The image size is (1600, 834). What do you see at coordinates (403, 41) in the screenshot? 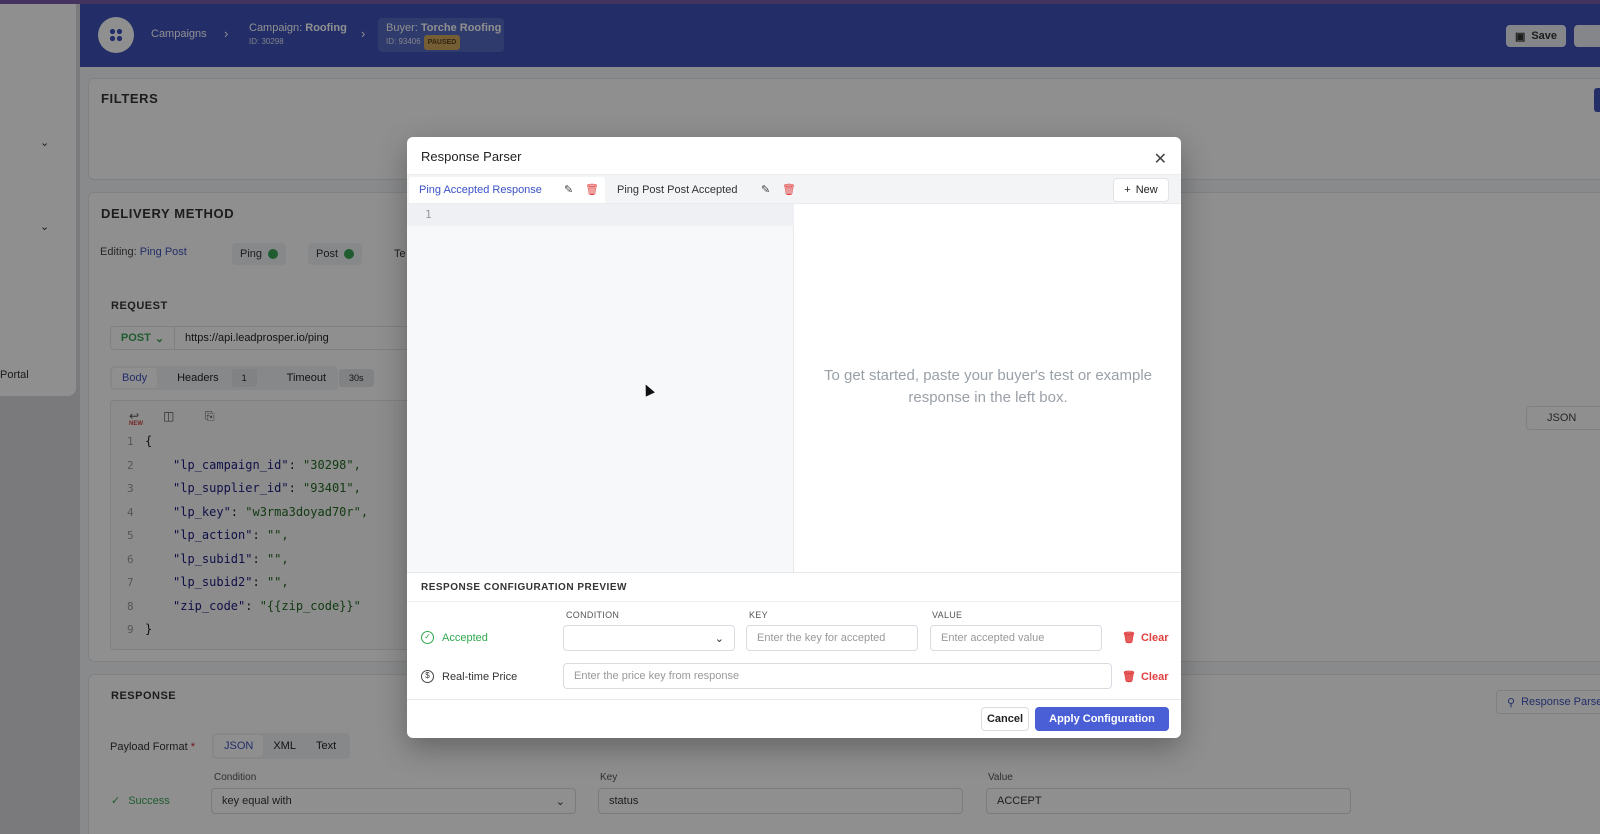
I see `buyer-id: ID: 93406` at bounding box center [403, 41].